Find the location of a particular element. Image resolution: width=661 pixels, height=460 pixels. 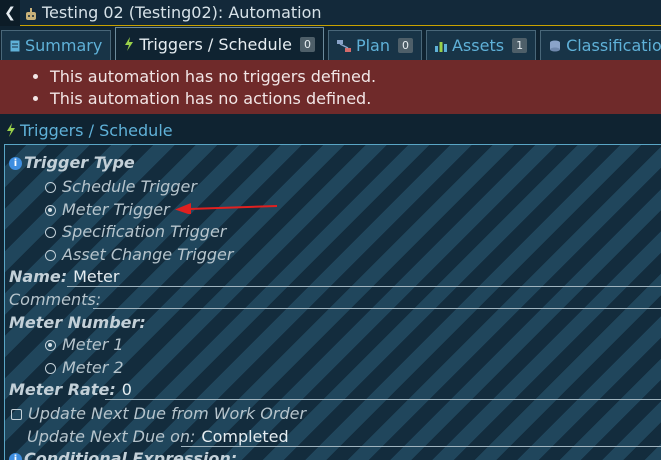

comments-field-underline is located at coordinates (377, 308).